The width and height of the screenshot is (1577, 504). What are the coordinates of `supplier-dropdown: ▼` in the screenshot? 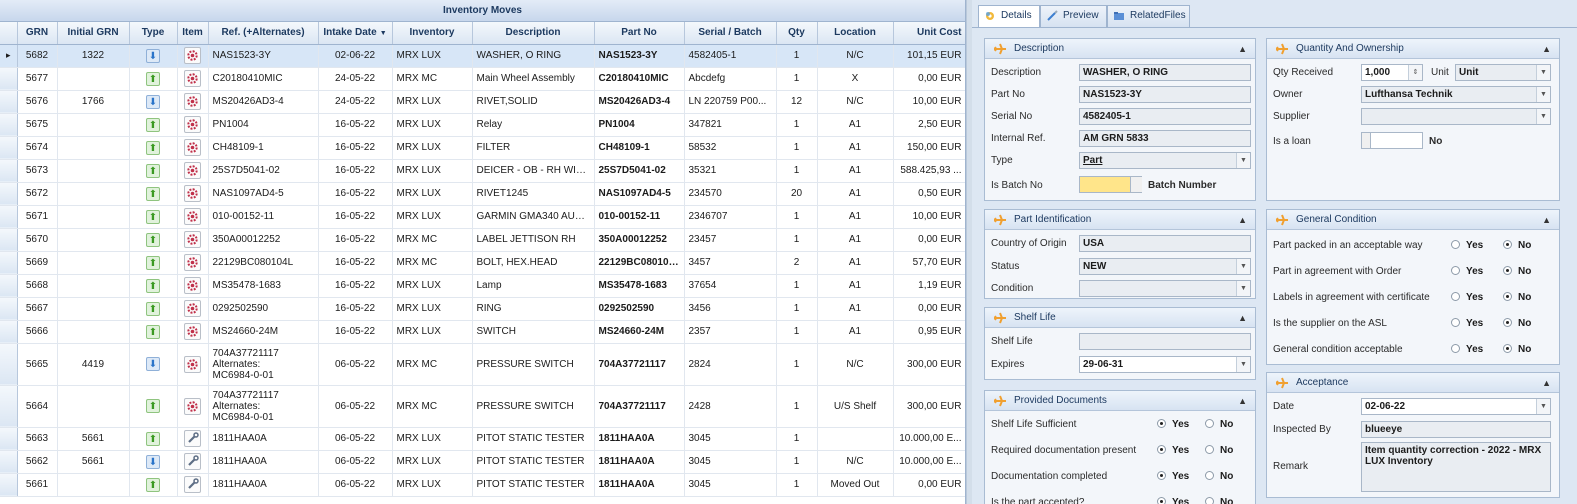 It's located at (1456, 116).